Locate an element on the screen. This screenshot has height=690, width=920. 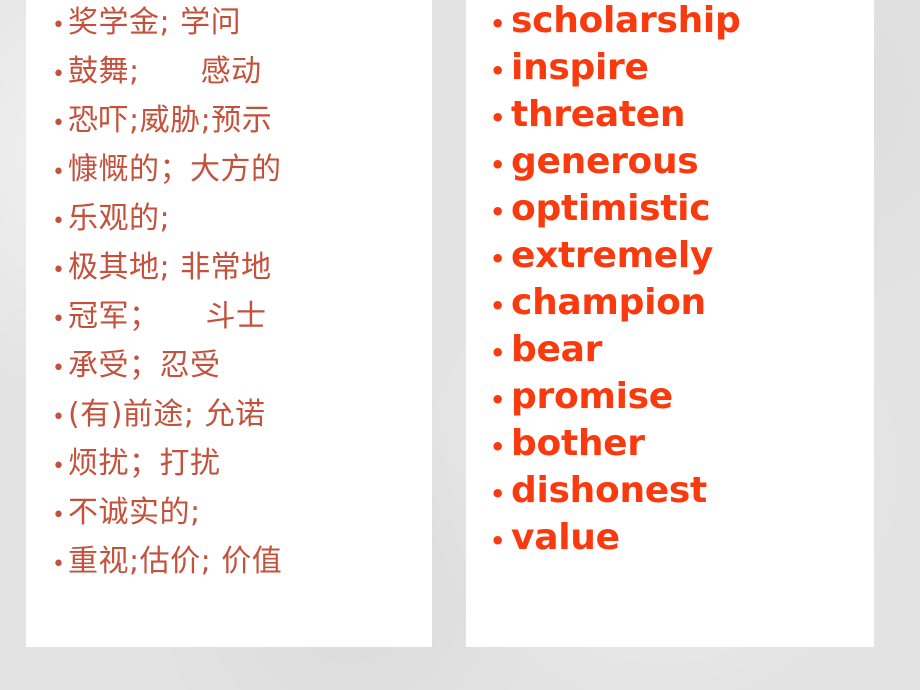
list-item: • dishonest is located at coordinates (682, 490).